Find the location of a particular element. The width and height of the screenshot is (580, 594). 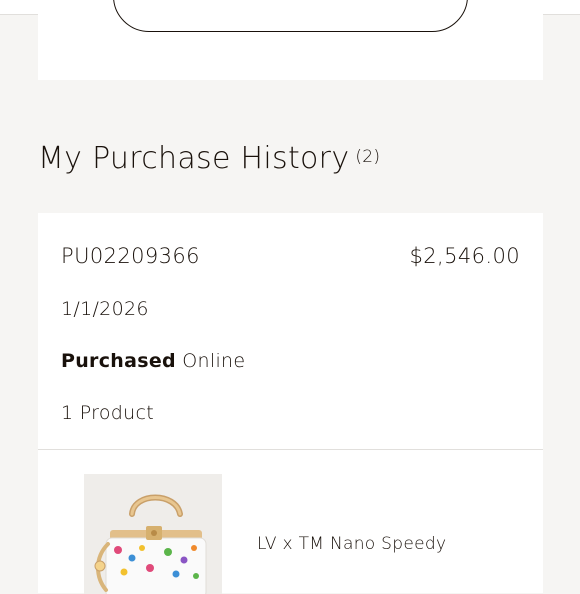

order-channel-value: Online is located at coordinates (214, 361).